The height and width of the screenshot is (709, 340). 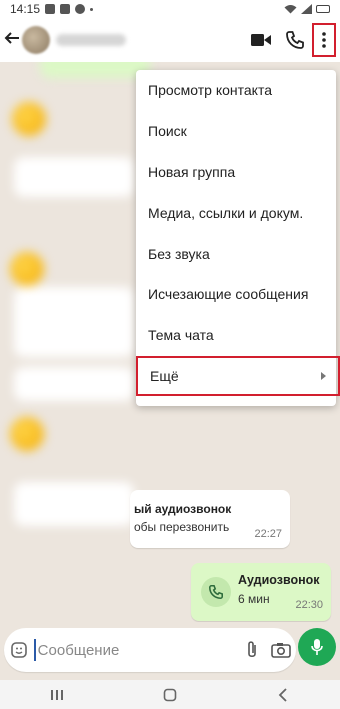 I want to click on recent-apps-button, so click(x=57, y=694).